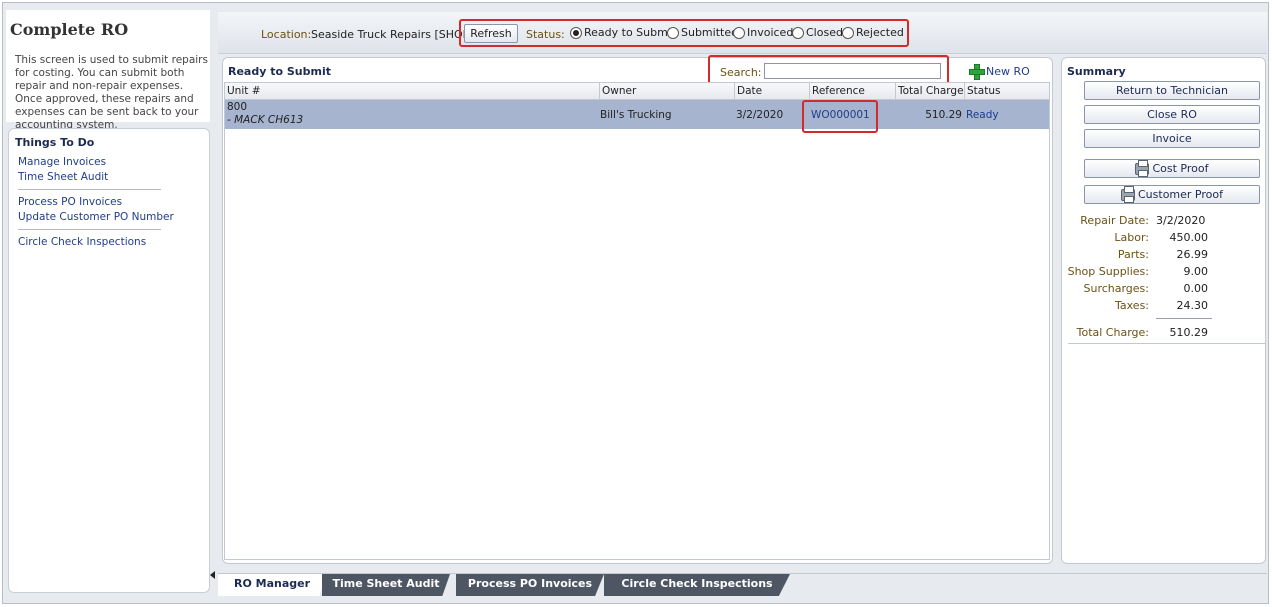  What do you see at coordinates (1131, 305) in the screenshot?
I see `taxes-label: Taxes:` at bounding box center [1131, 305].